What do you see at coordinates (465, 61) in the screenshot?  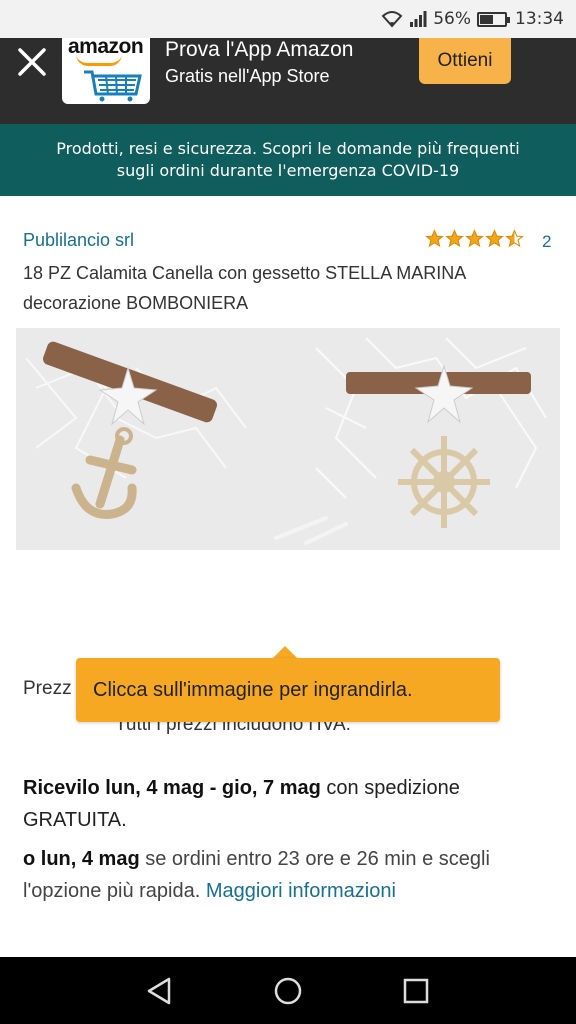 I see `get-app-button: Ottieni` at bounding box center [465, 61].